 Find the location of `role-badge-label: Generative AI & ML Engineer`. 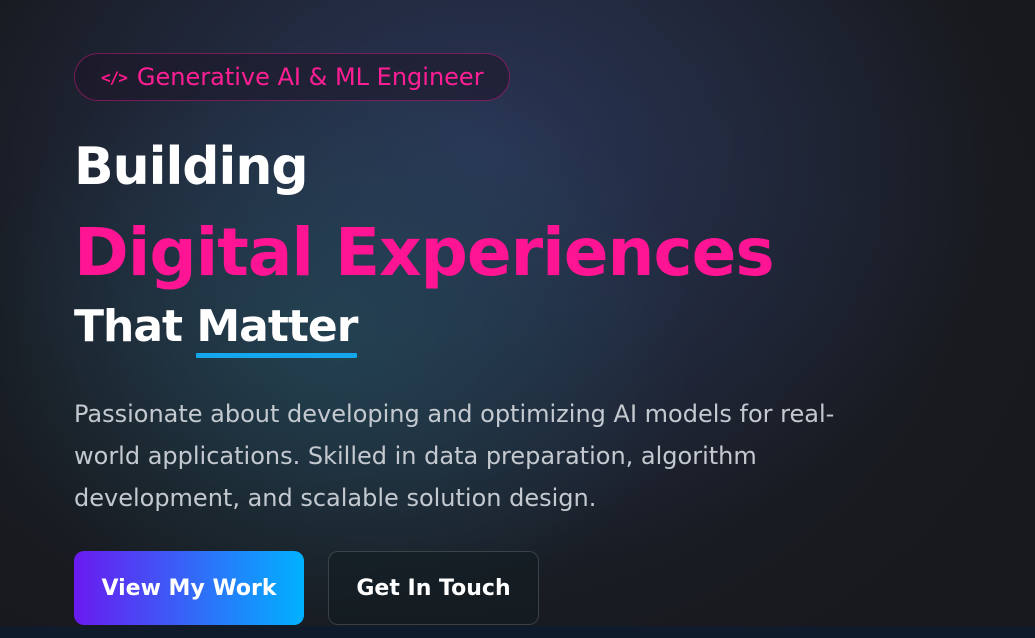

role-badge-label: Generative AI & ML Engineer is located at coordinates (310, 77).